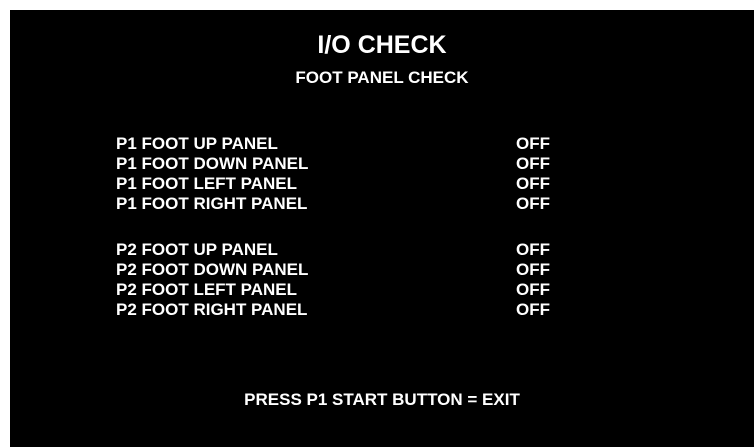 This screenshot has height=447, width=754. Describe the element at coordinates (212, 163) in the screenshot. I see `panel-label: P1 FOOT DOWN PANEL` at that location.